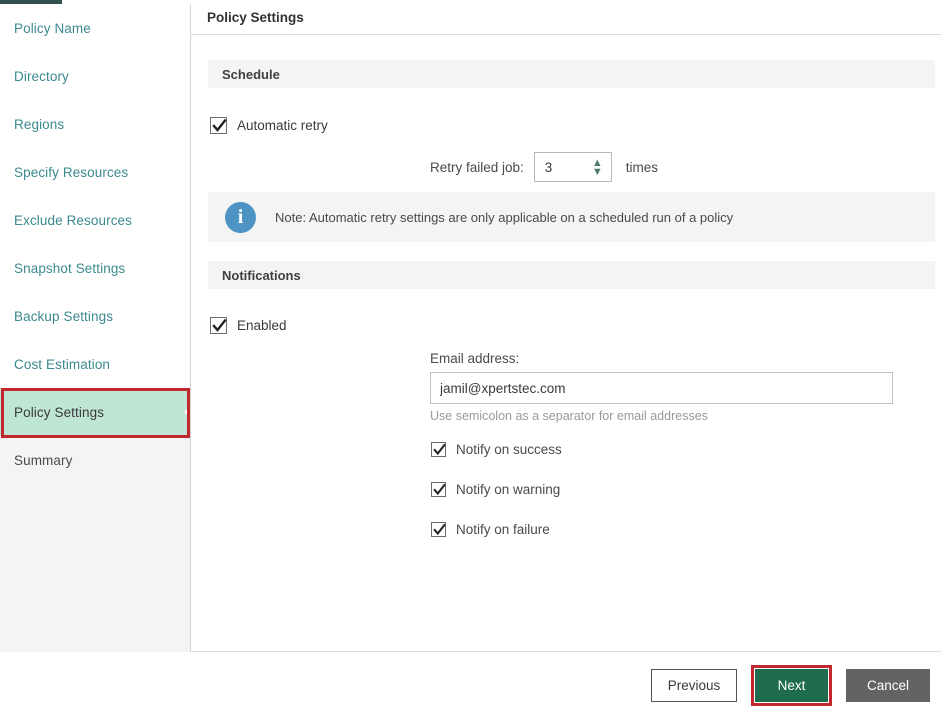 This screenshot has height=715, width=941. What do you see at coordinates (255, 17) in the screenshot?
I see `page-title: Policy Settings` at bounding box center [255, 17].